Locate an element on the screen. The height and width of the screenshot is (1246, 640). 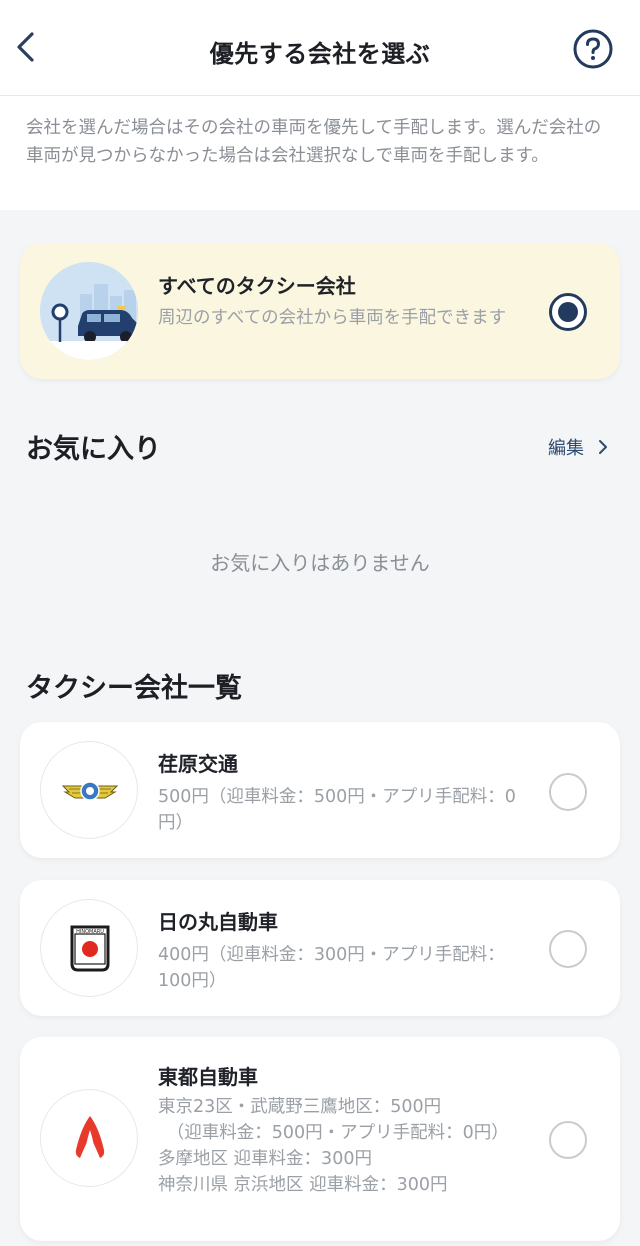
edit-favorites-link: 編集 is located at coordinates (579, 447).